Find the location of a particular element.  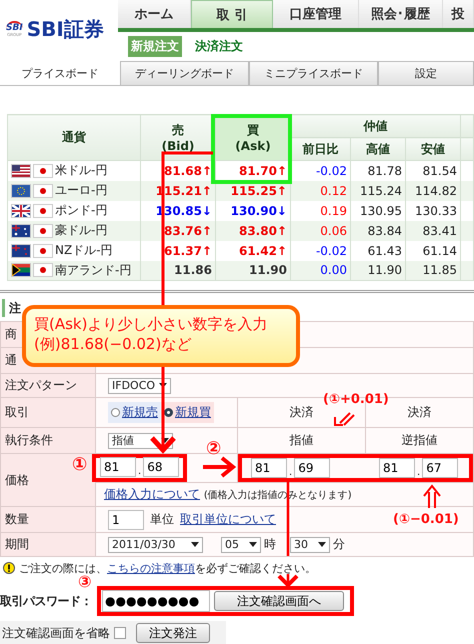

annotation-text: (①−0.01) is located at coordinates (426, 519).